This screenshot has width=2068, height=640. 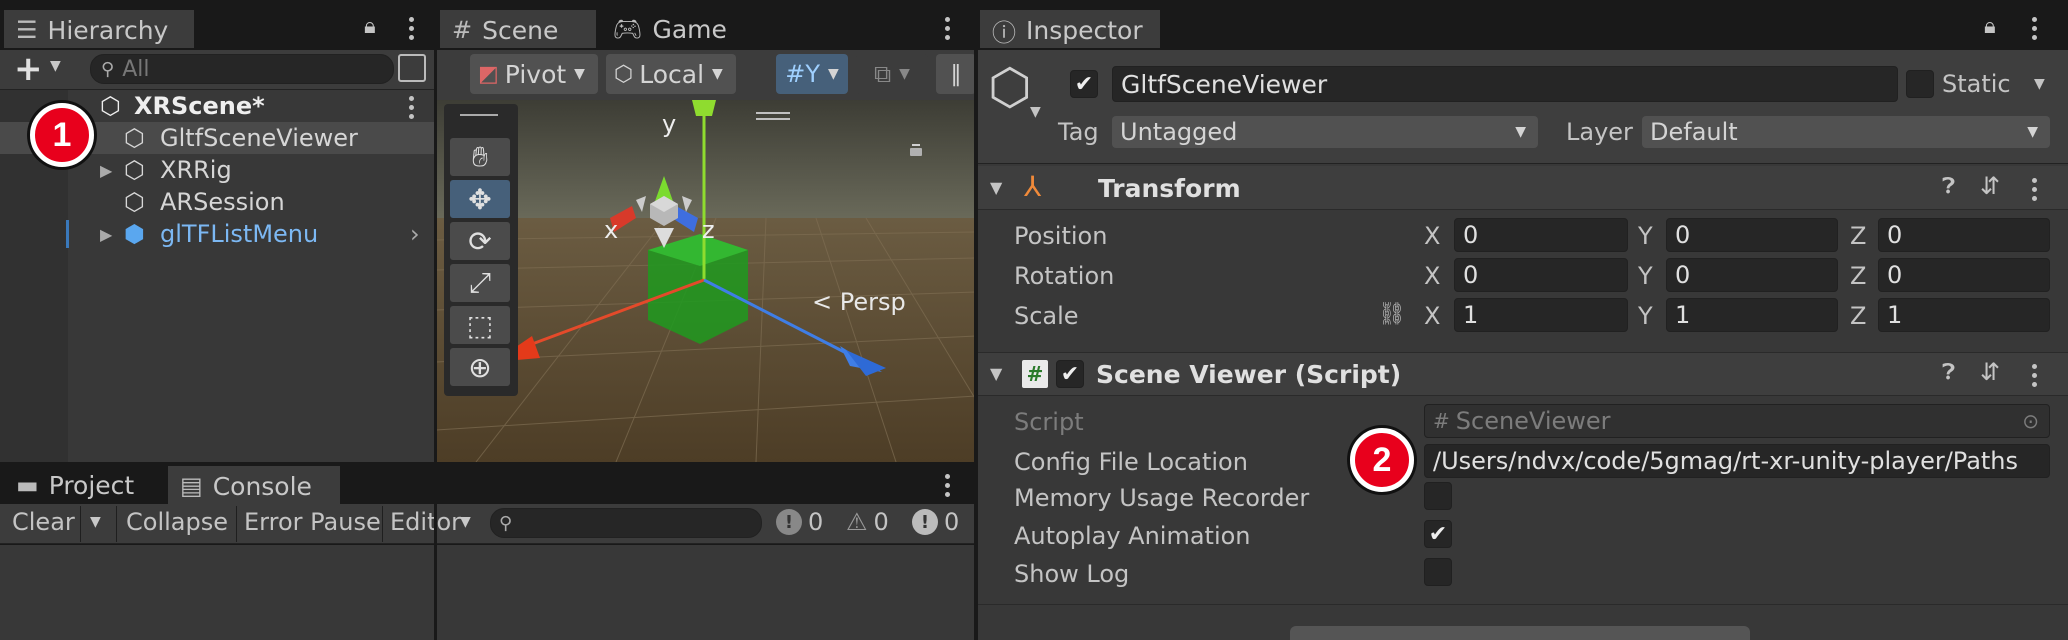 I want to click on constrain-proportions-icon: ⛓︎, so click(x=1392, y=314).